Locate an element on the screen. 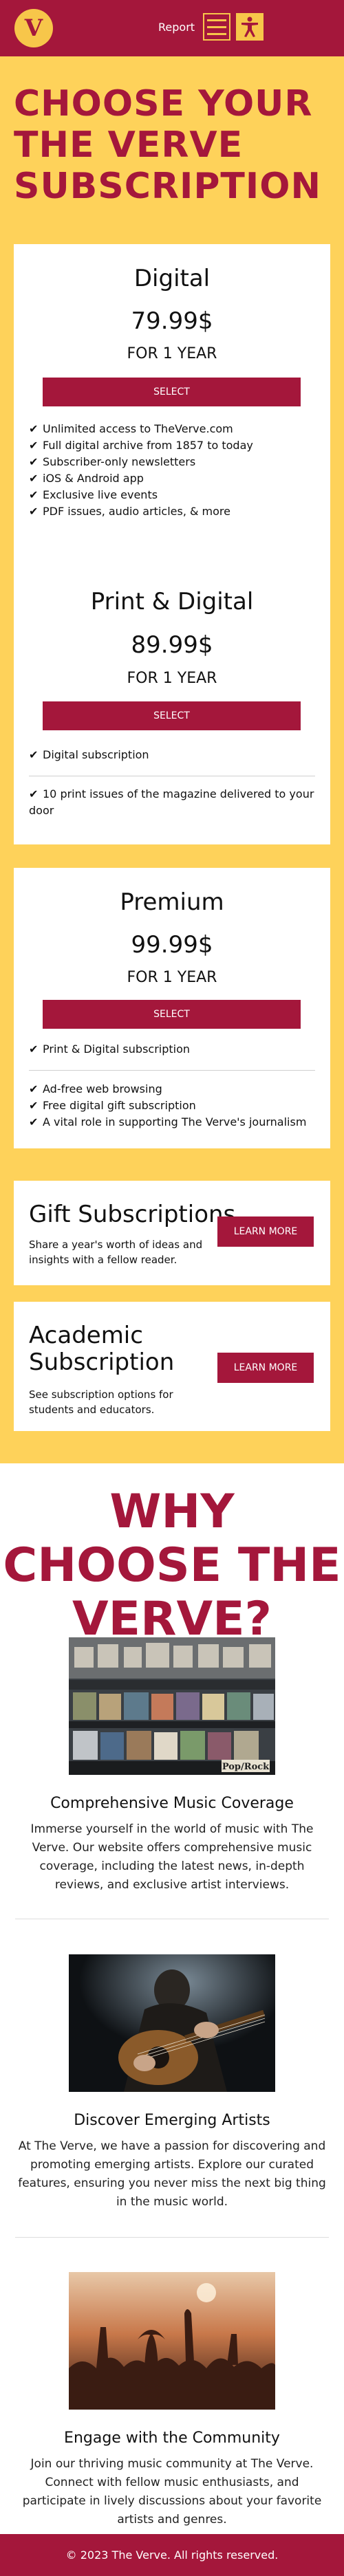 The image size is (344, 2576). plan-price: 79.99$ is located at coordinates (172, 321).